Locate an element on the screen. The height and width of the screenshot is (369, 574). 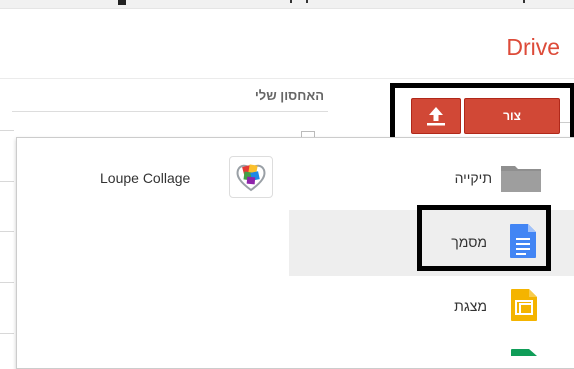
top-strip-mark is located at coordinates (122, 2).